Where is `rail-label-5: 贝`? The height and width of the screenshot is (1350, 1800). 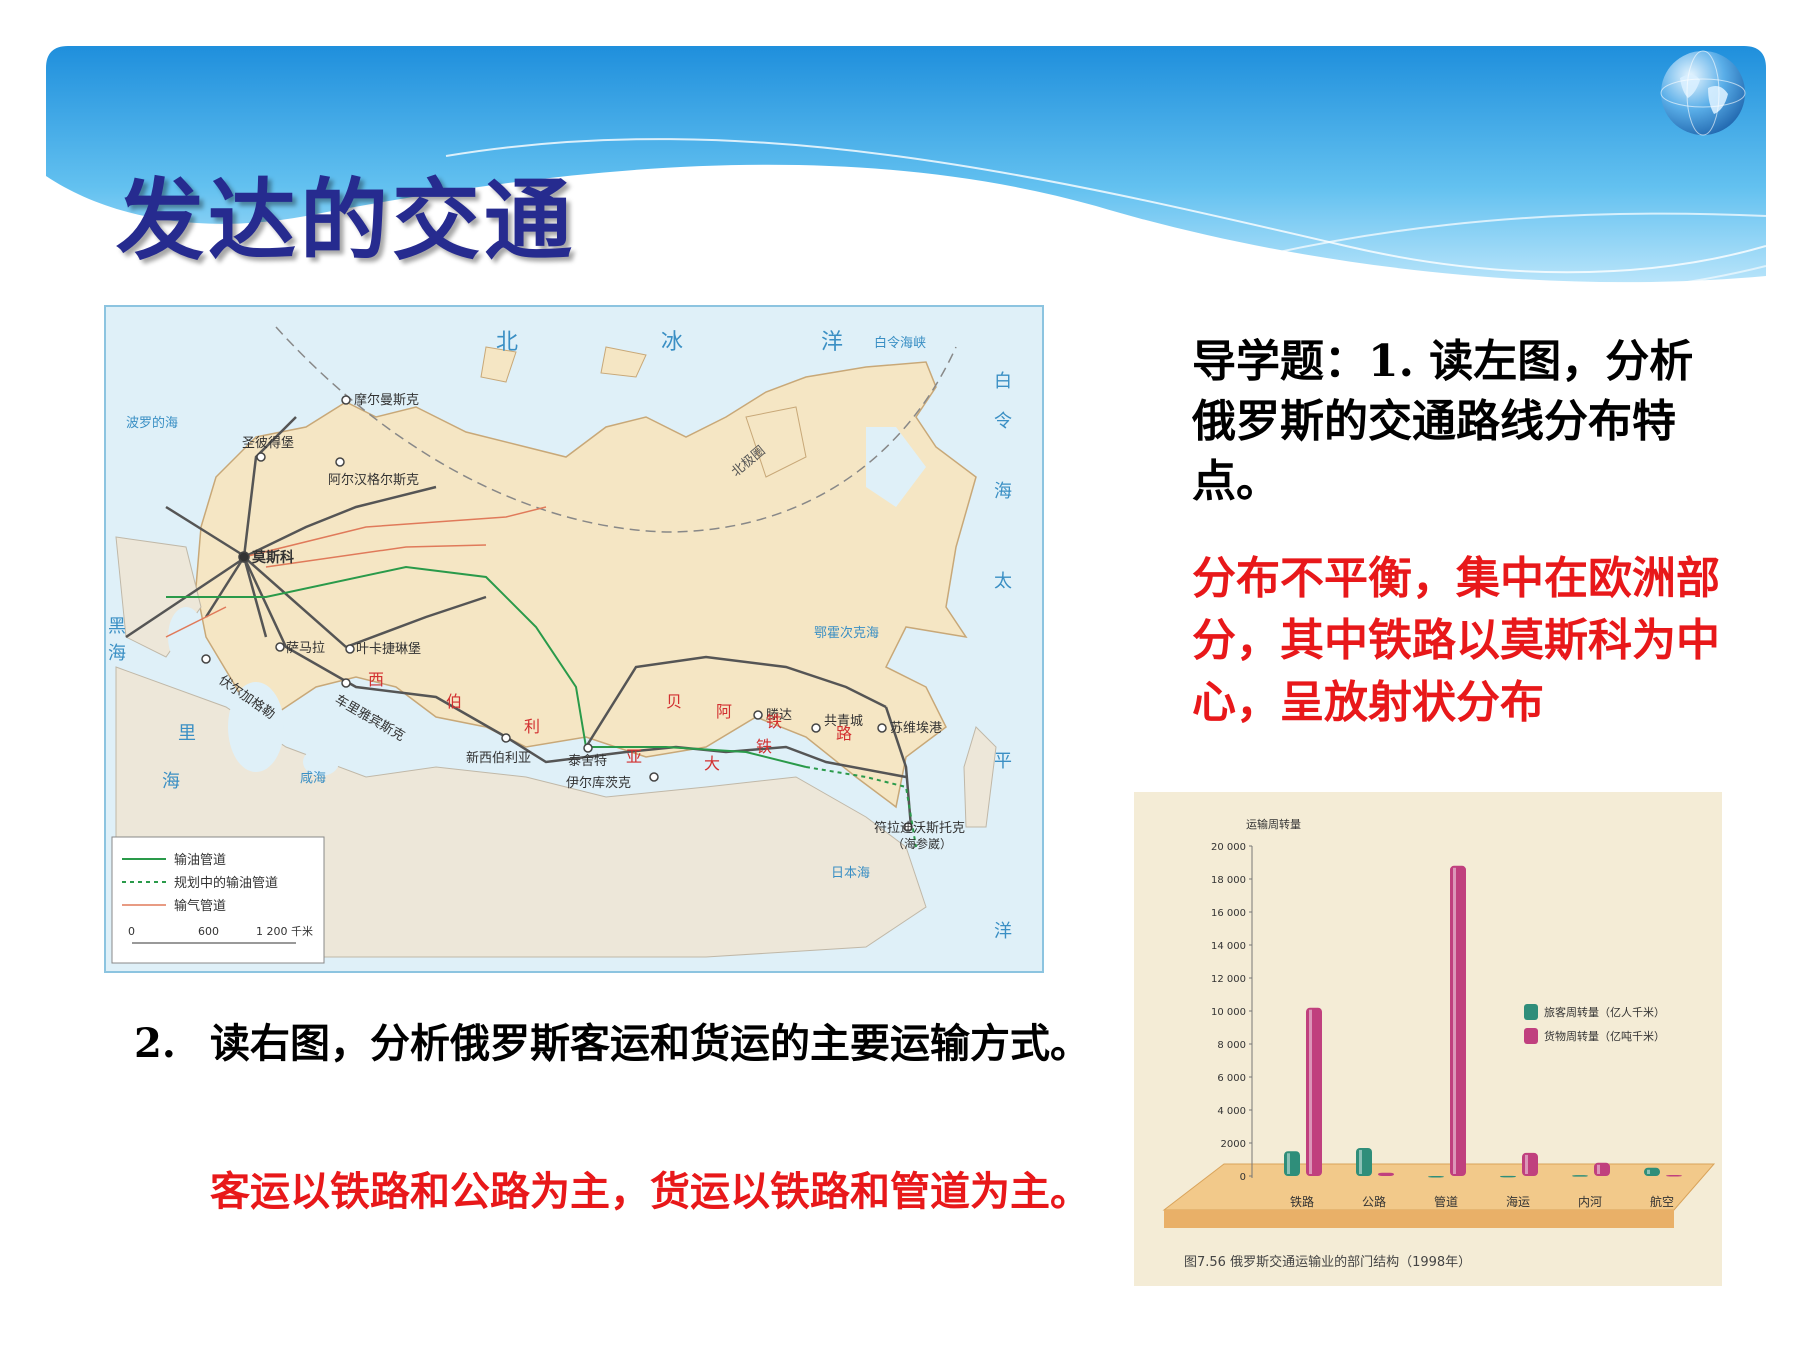 rail-label-5: 贝 is located at coordinates (674, 701).